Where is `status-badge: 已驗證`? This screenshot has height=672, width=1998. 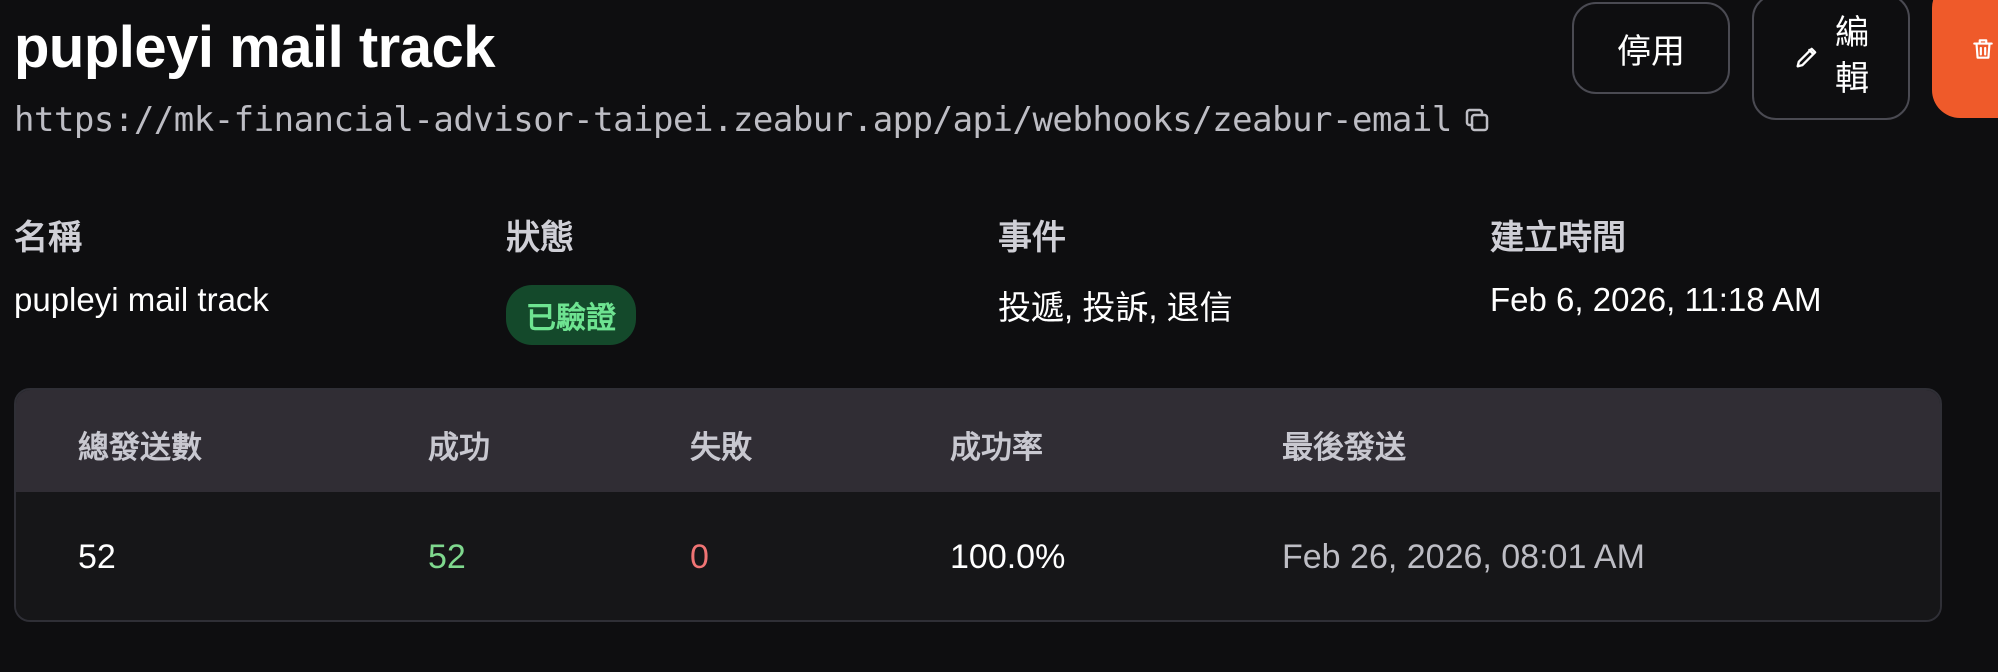 status-badge: 已驗證 is located at coordinates (571, 315).